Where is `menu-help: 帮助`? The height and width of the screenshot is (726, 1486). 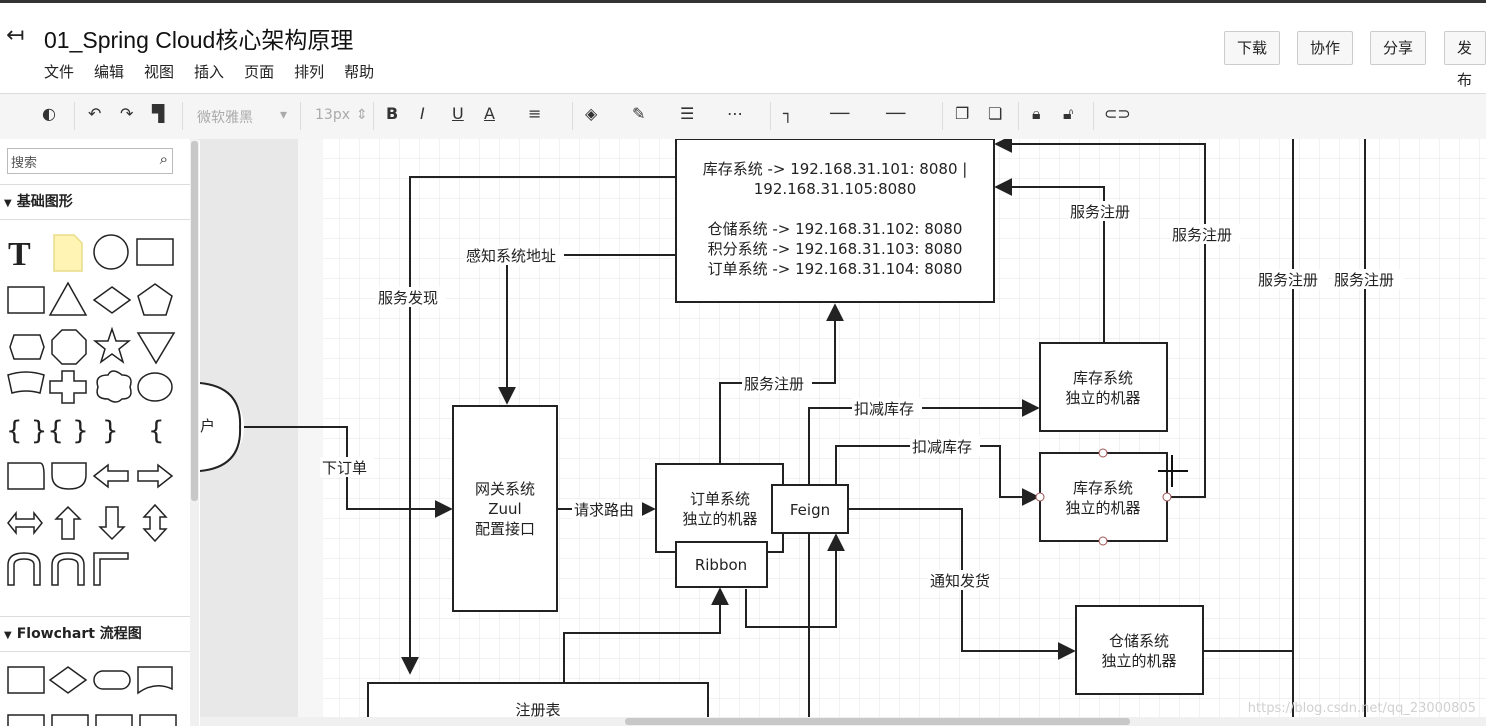
menu-help: 帮助 is located at coordinates (359, 71).